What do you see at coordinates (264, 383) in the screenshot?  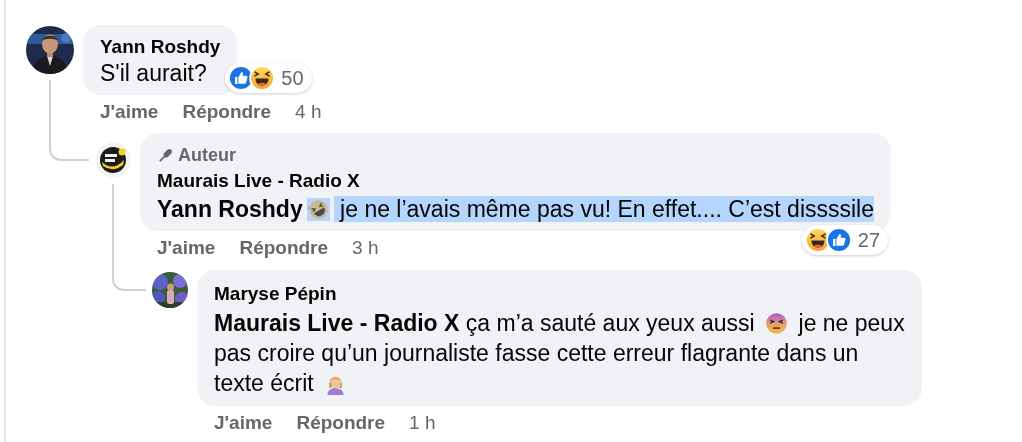 I see `comment-text: texte écrit` at bounding box center [264, 383].